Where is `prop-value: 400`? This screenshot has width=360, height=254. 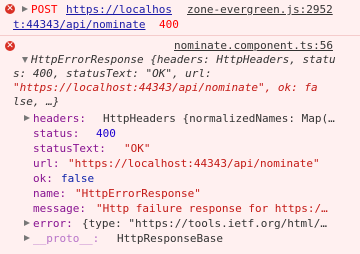 prop-value: 400 is located at coordinates (106, 133).